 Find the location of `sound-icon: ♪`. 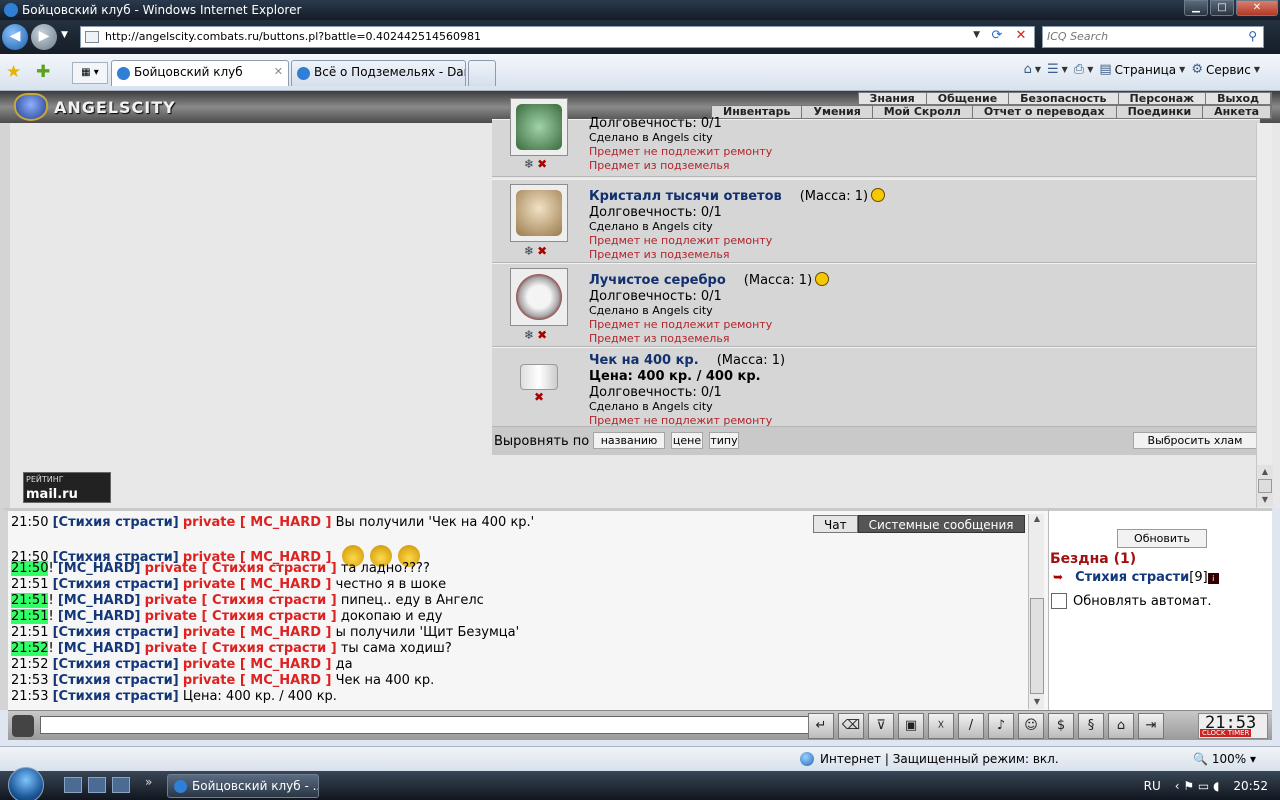

sound-icon: ♪ is located at coordinates (1001, 726).